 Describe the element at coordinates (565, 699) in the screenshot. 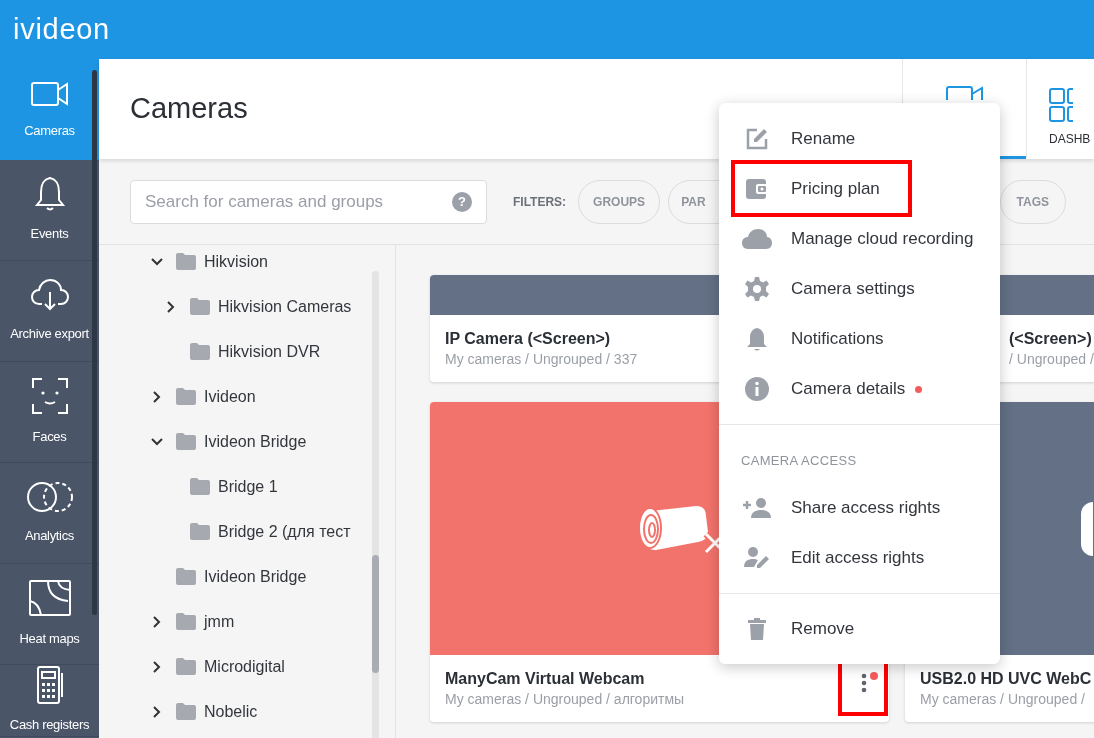

I see `camera-path: My cameras / Ungrouped / алгоритмы` at that location.